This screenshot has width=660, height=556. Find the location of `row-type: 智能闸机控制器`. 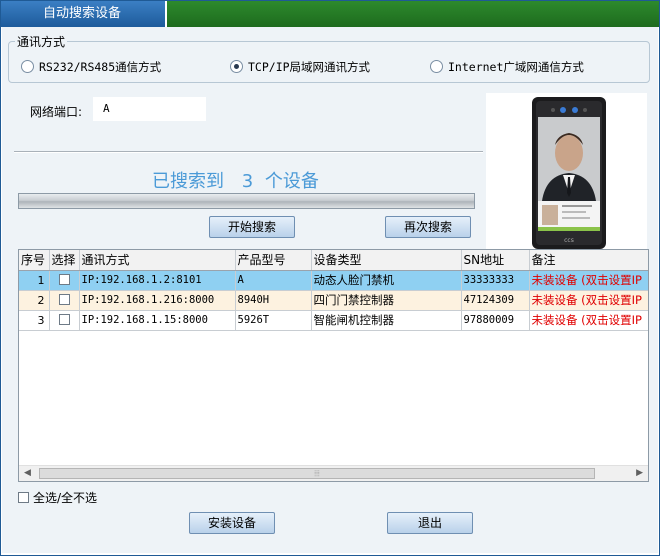

row-type: 智能闸机控制器 is located at coordinates (386, 320).